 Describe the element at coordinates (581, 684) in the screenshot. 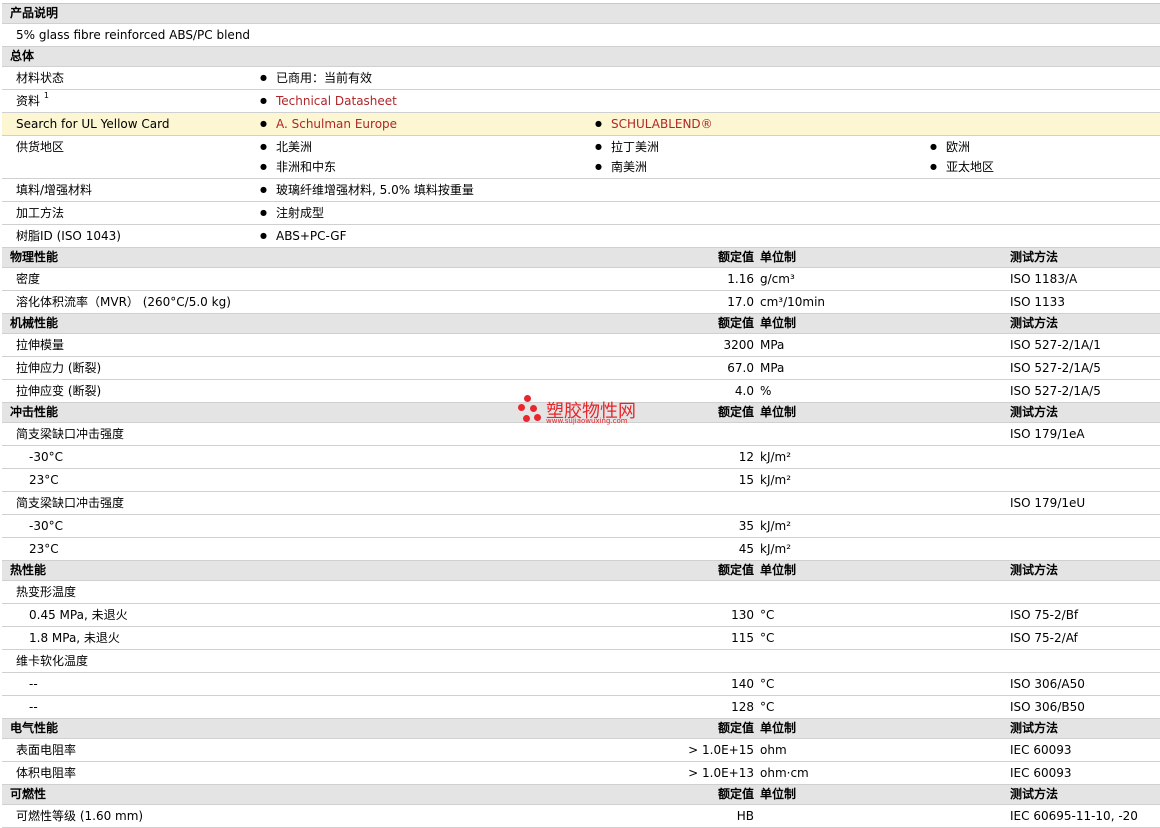

I see `table-row: -- 140 °C ISO 306/A50` at that location.